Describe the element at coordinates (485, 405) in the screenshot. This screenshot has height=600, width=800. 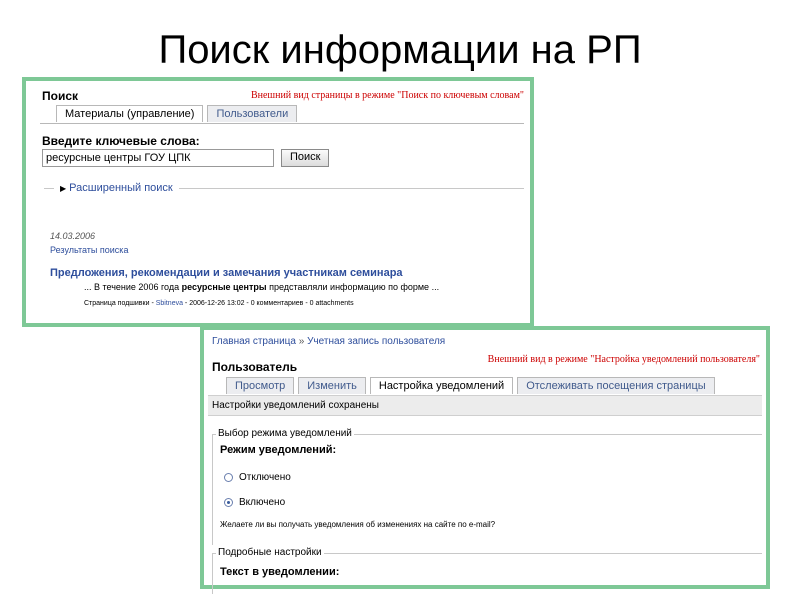
I see `saved-status-message: Настройки уведомлений сохранены` at that location.